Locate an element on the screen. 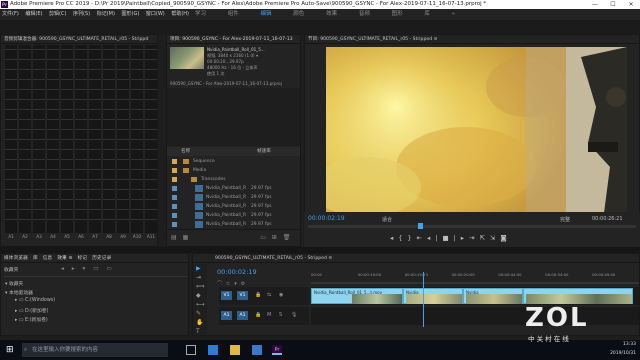 This screenshot has width=640, height=360. tab-info: 信息 is located at coordinates (48, 258).